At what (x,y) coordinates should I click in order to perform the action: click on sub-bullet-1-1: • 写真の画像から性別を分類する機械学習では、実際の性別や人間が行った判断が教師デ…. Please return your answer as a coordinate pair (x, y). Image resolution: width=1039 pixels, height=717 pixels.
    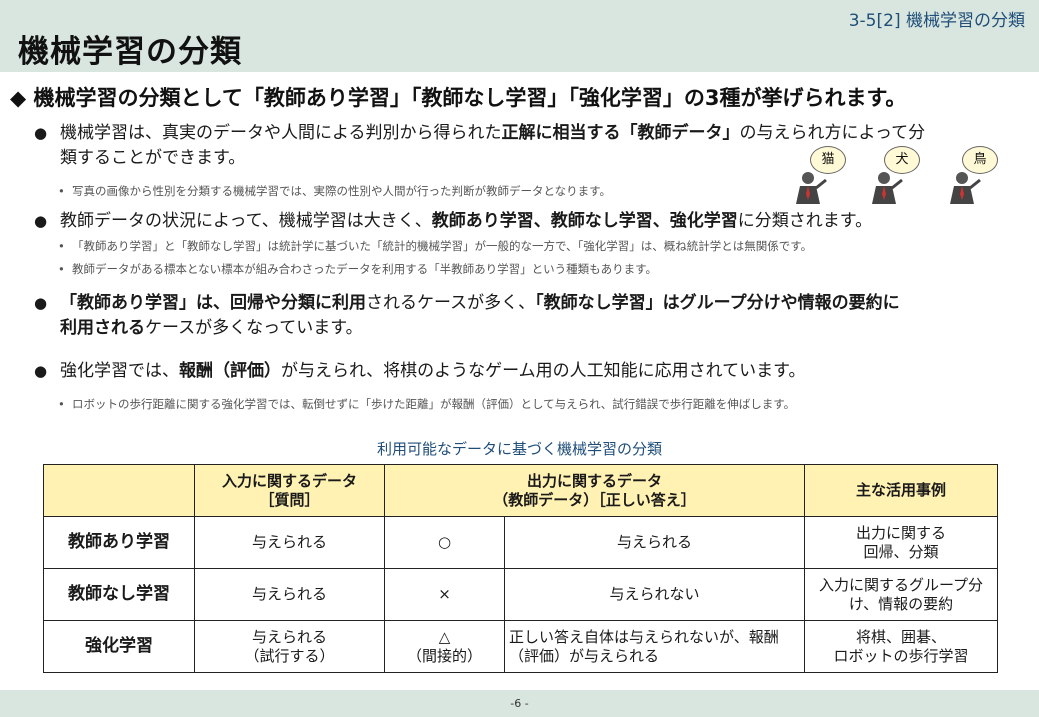
    Looking at the image, I should click on (334, 191).